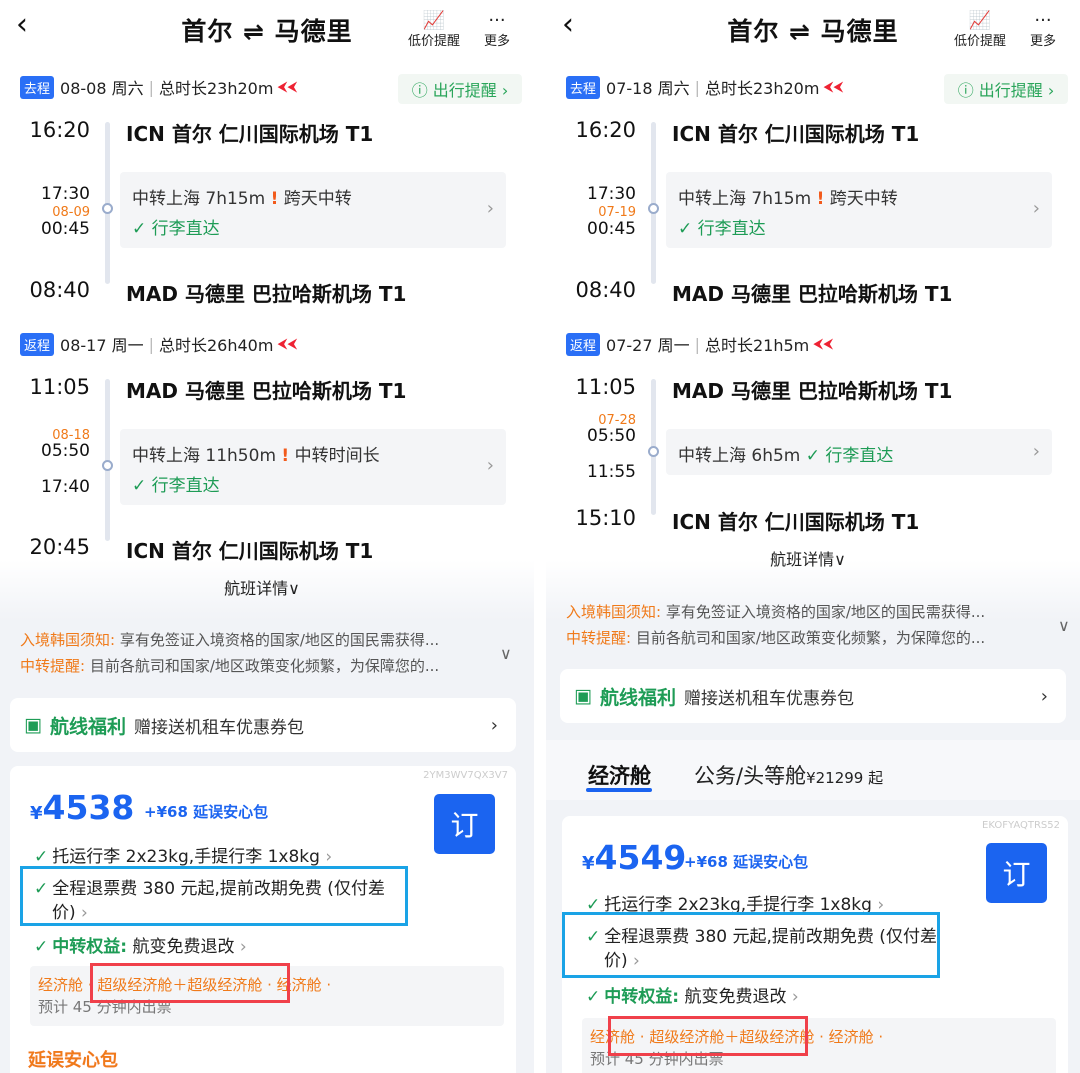 Image resolution: width=1080 pixels, height=1073 pixels. Describe the element at coordinates (186, 857) in the screenshot. I see `baggage-text: 托运行李 2x23kg,手提行李 1x8kg` at that location.